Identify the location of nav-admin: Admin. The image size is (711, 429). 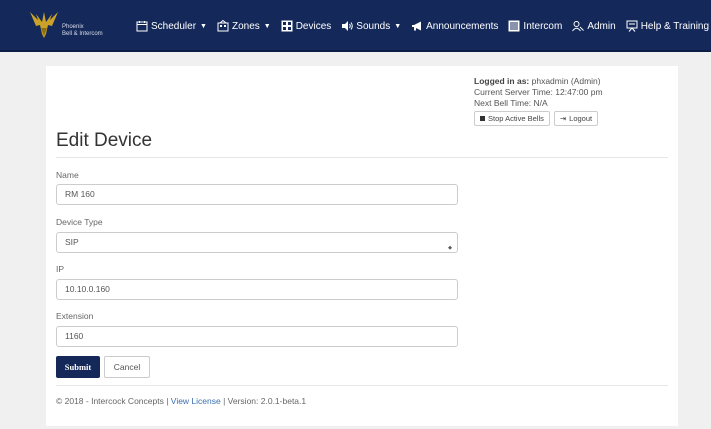
(594, 26).